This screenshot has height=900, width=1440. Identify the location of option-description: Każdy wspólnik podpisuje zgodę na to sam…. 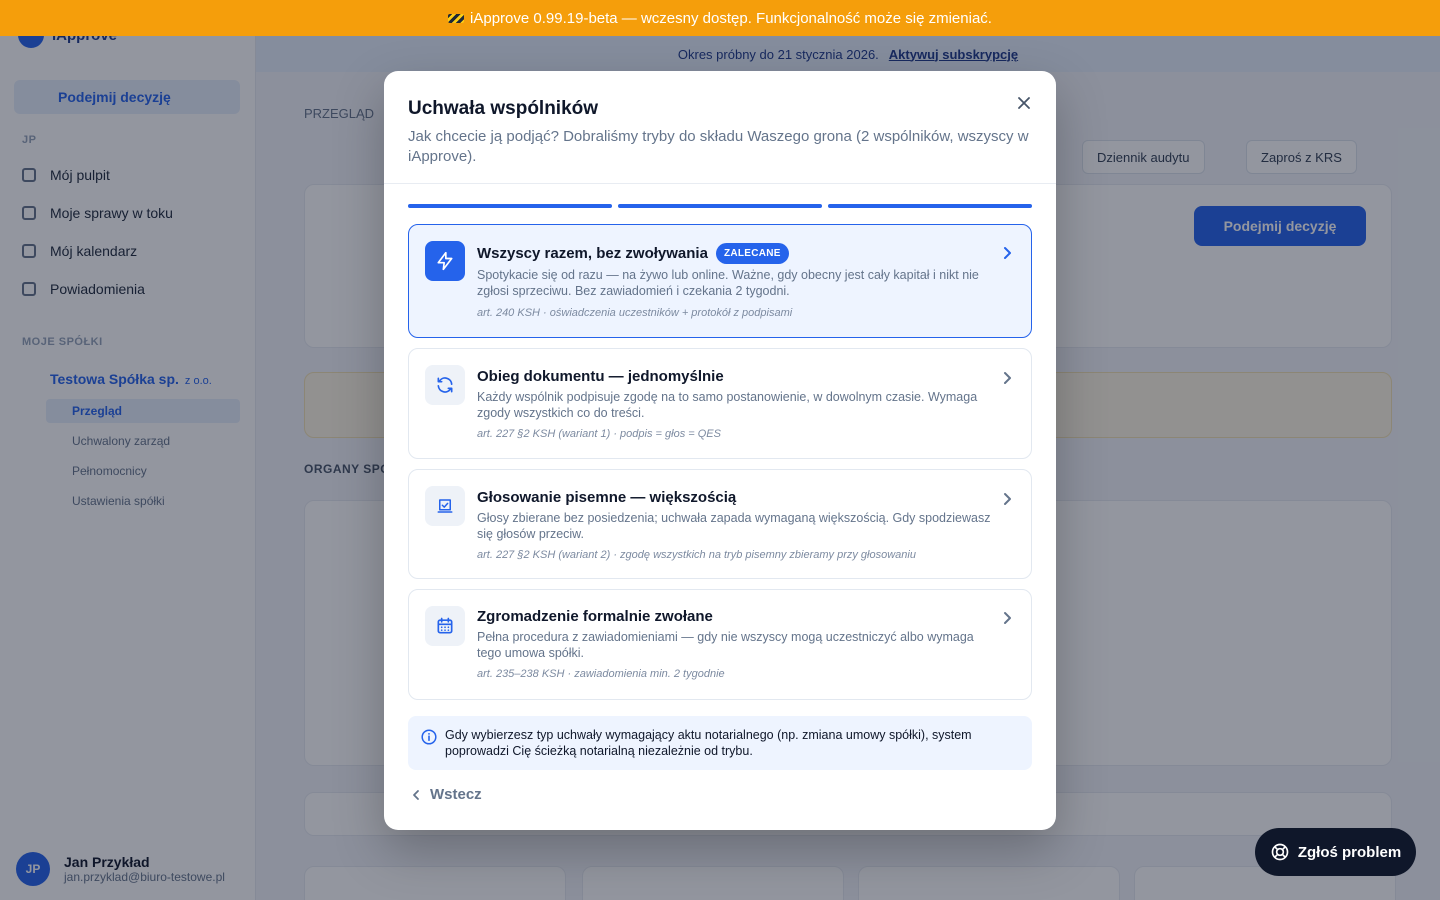
(727, 405).